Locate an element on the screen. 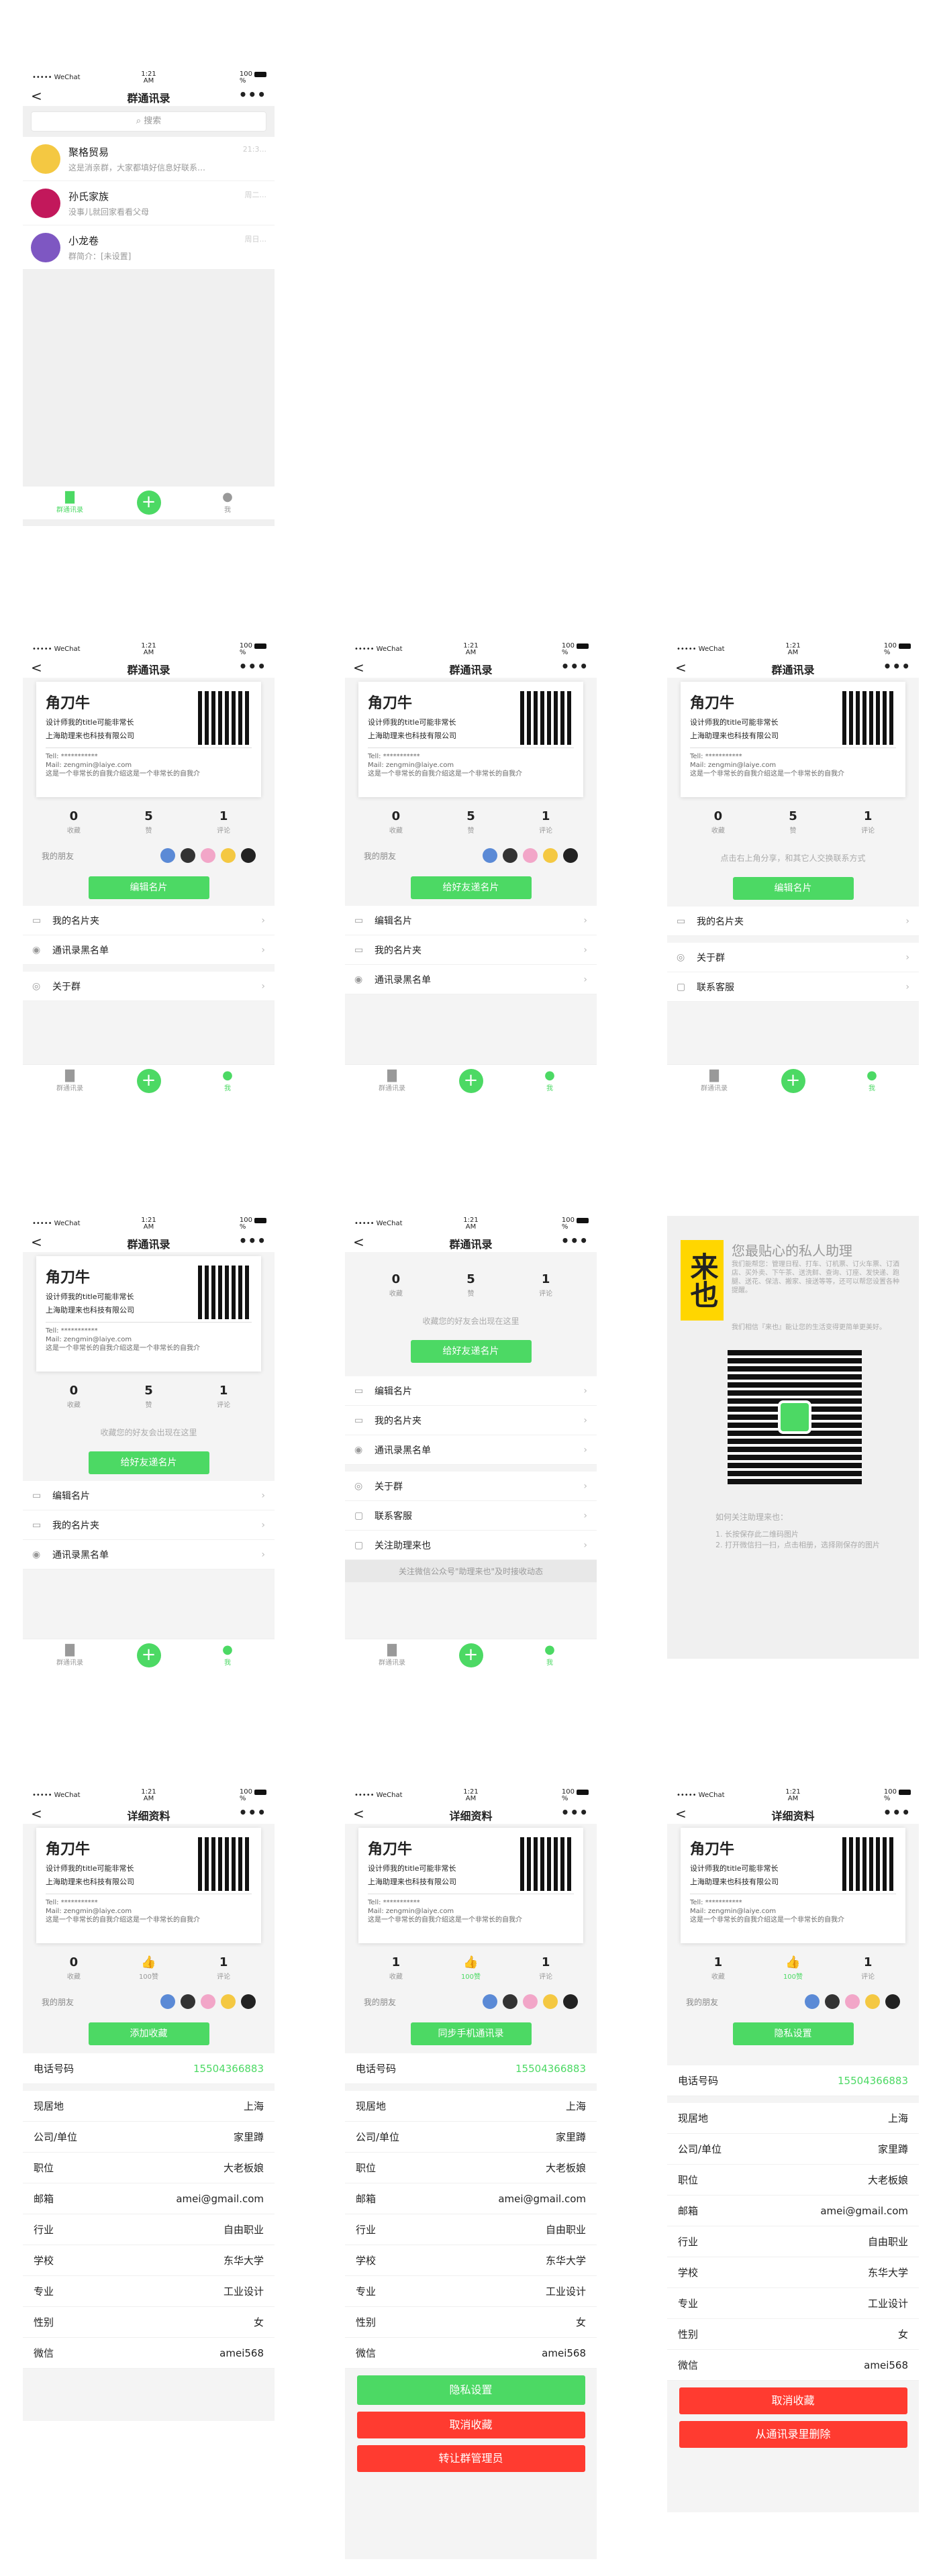  stats: 0 收藏 5赞 1 评论 is located at coordinates (149, 820).